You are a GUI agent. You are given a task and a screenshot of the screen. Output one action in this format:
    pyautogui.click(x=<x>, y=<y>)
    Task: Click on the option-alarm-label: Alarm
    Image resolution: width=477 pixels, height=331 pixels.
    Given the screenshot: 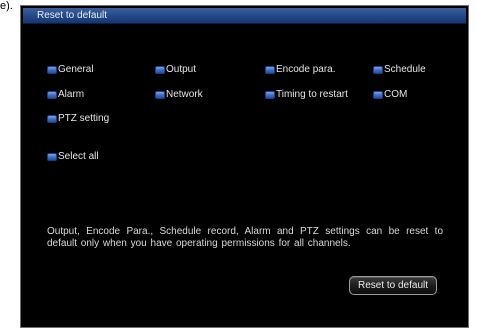 What is the action you would take?
    pyautogui.click(x=71, y=94)
    